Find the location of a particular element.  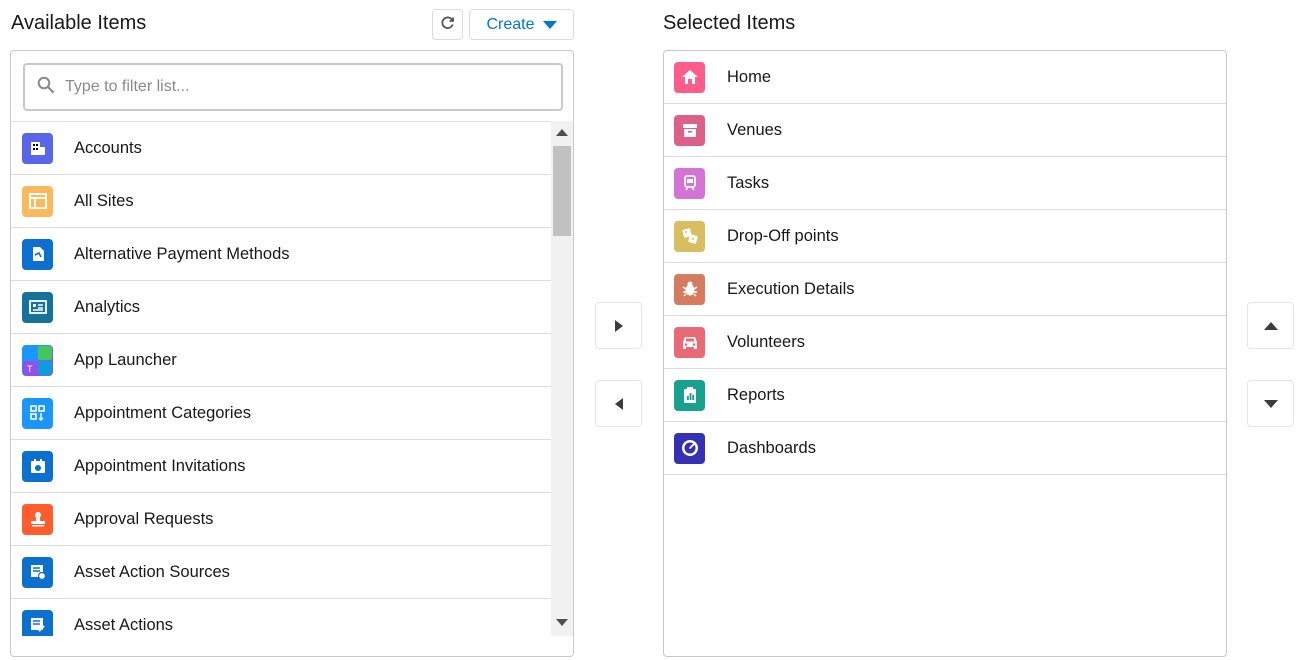

refresh-button is located at coordinates (447, 24).